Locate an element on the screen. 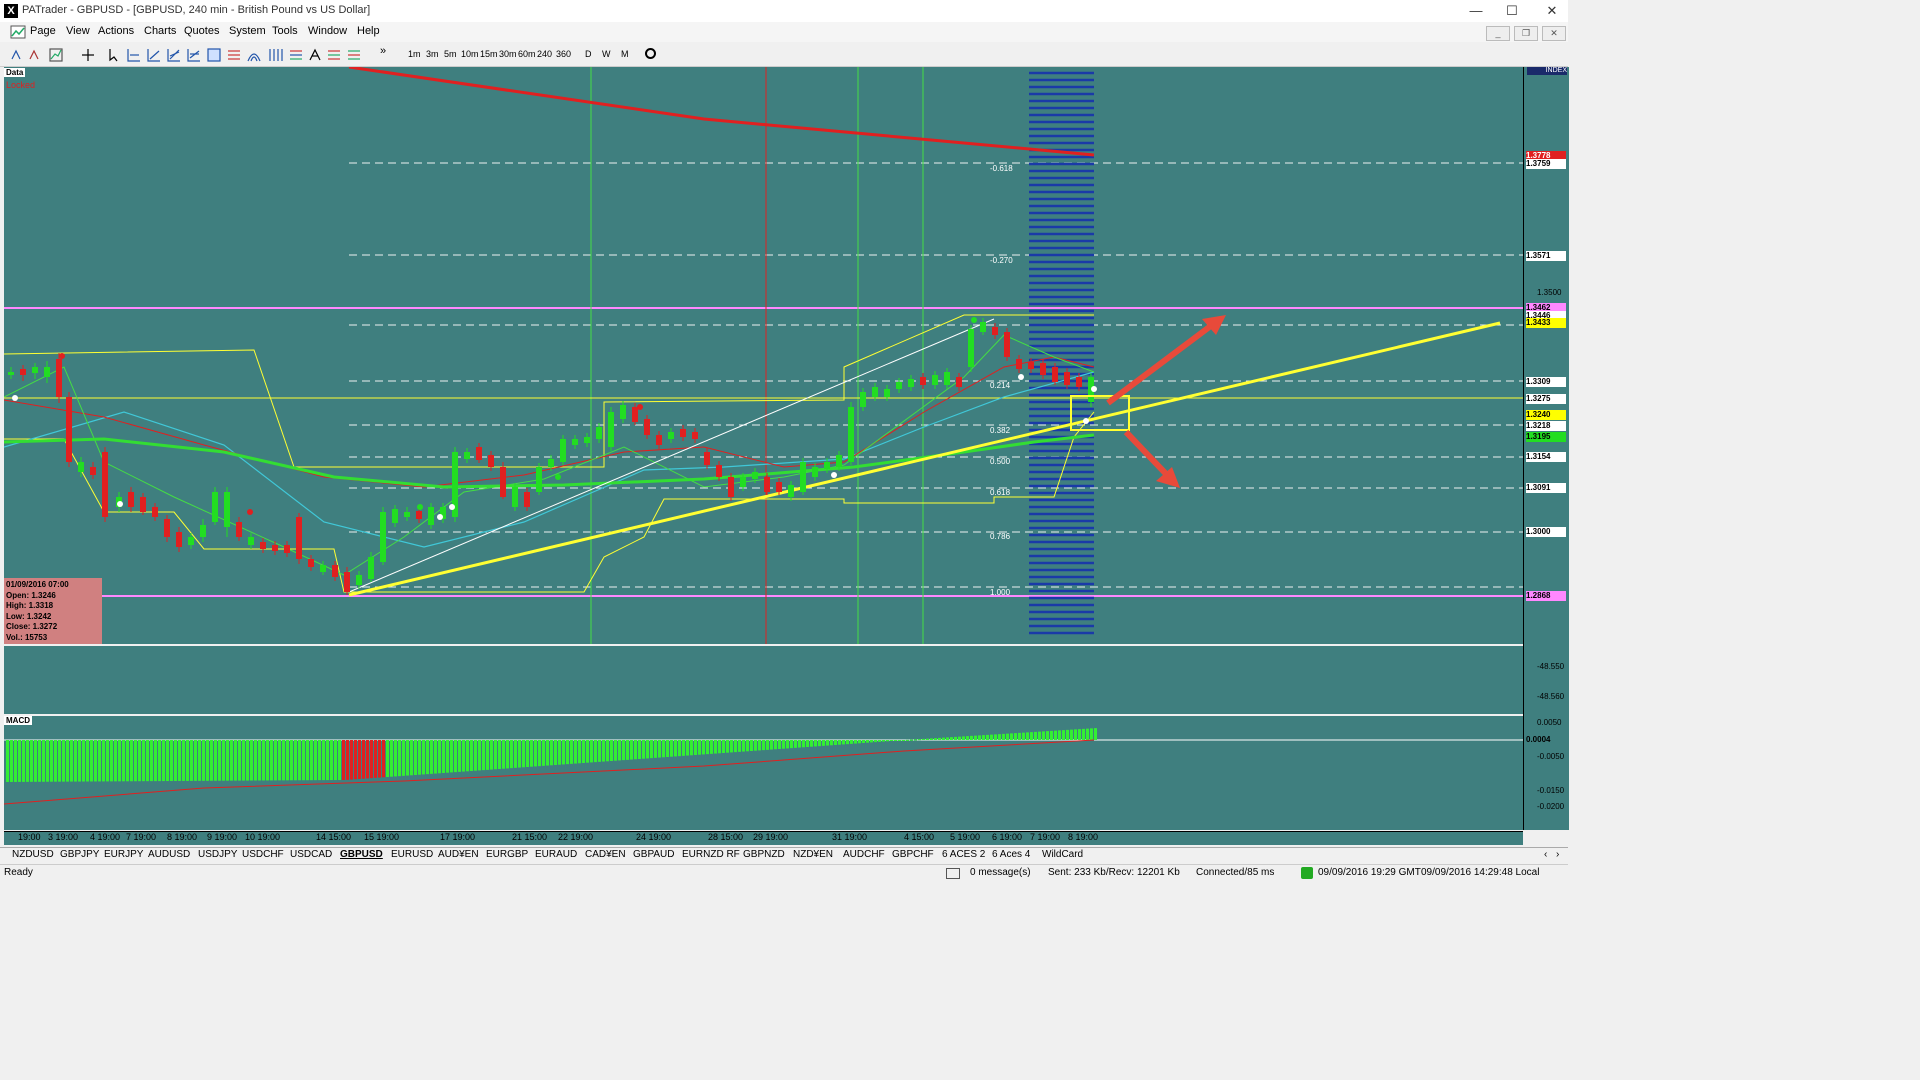 The image size is (1920, 1080). time-label: 15 19:00 is located at coordinates (382, 837).